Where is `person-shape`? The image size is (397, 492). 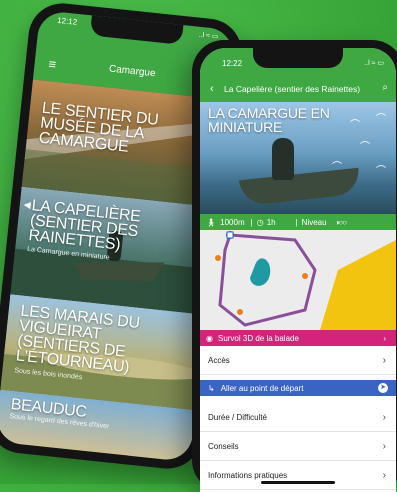 person-shape is located at coordinates (283, 159).